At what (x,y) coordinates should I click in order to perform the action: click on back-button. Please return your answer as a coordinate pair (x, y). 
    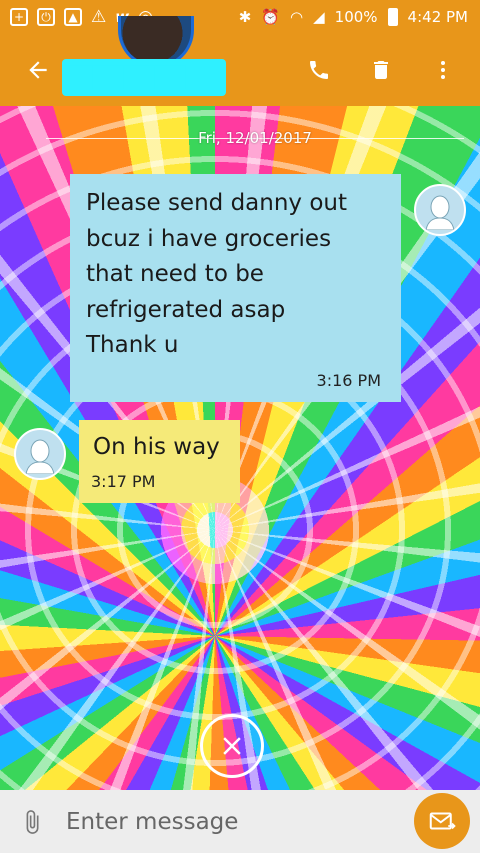
    Looking at the image, I should click on (38, 70).